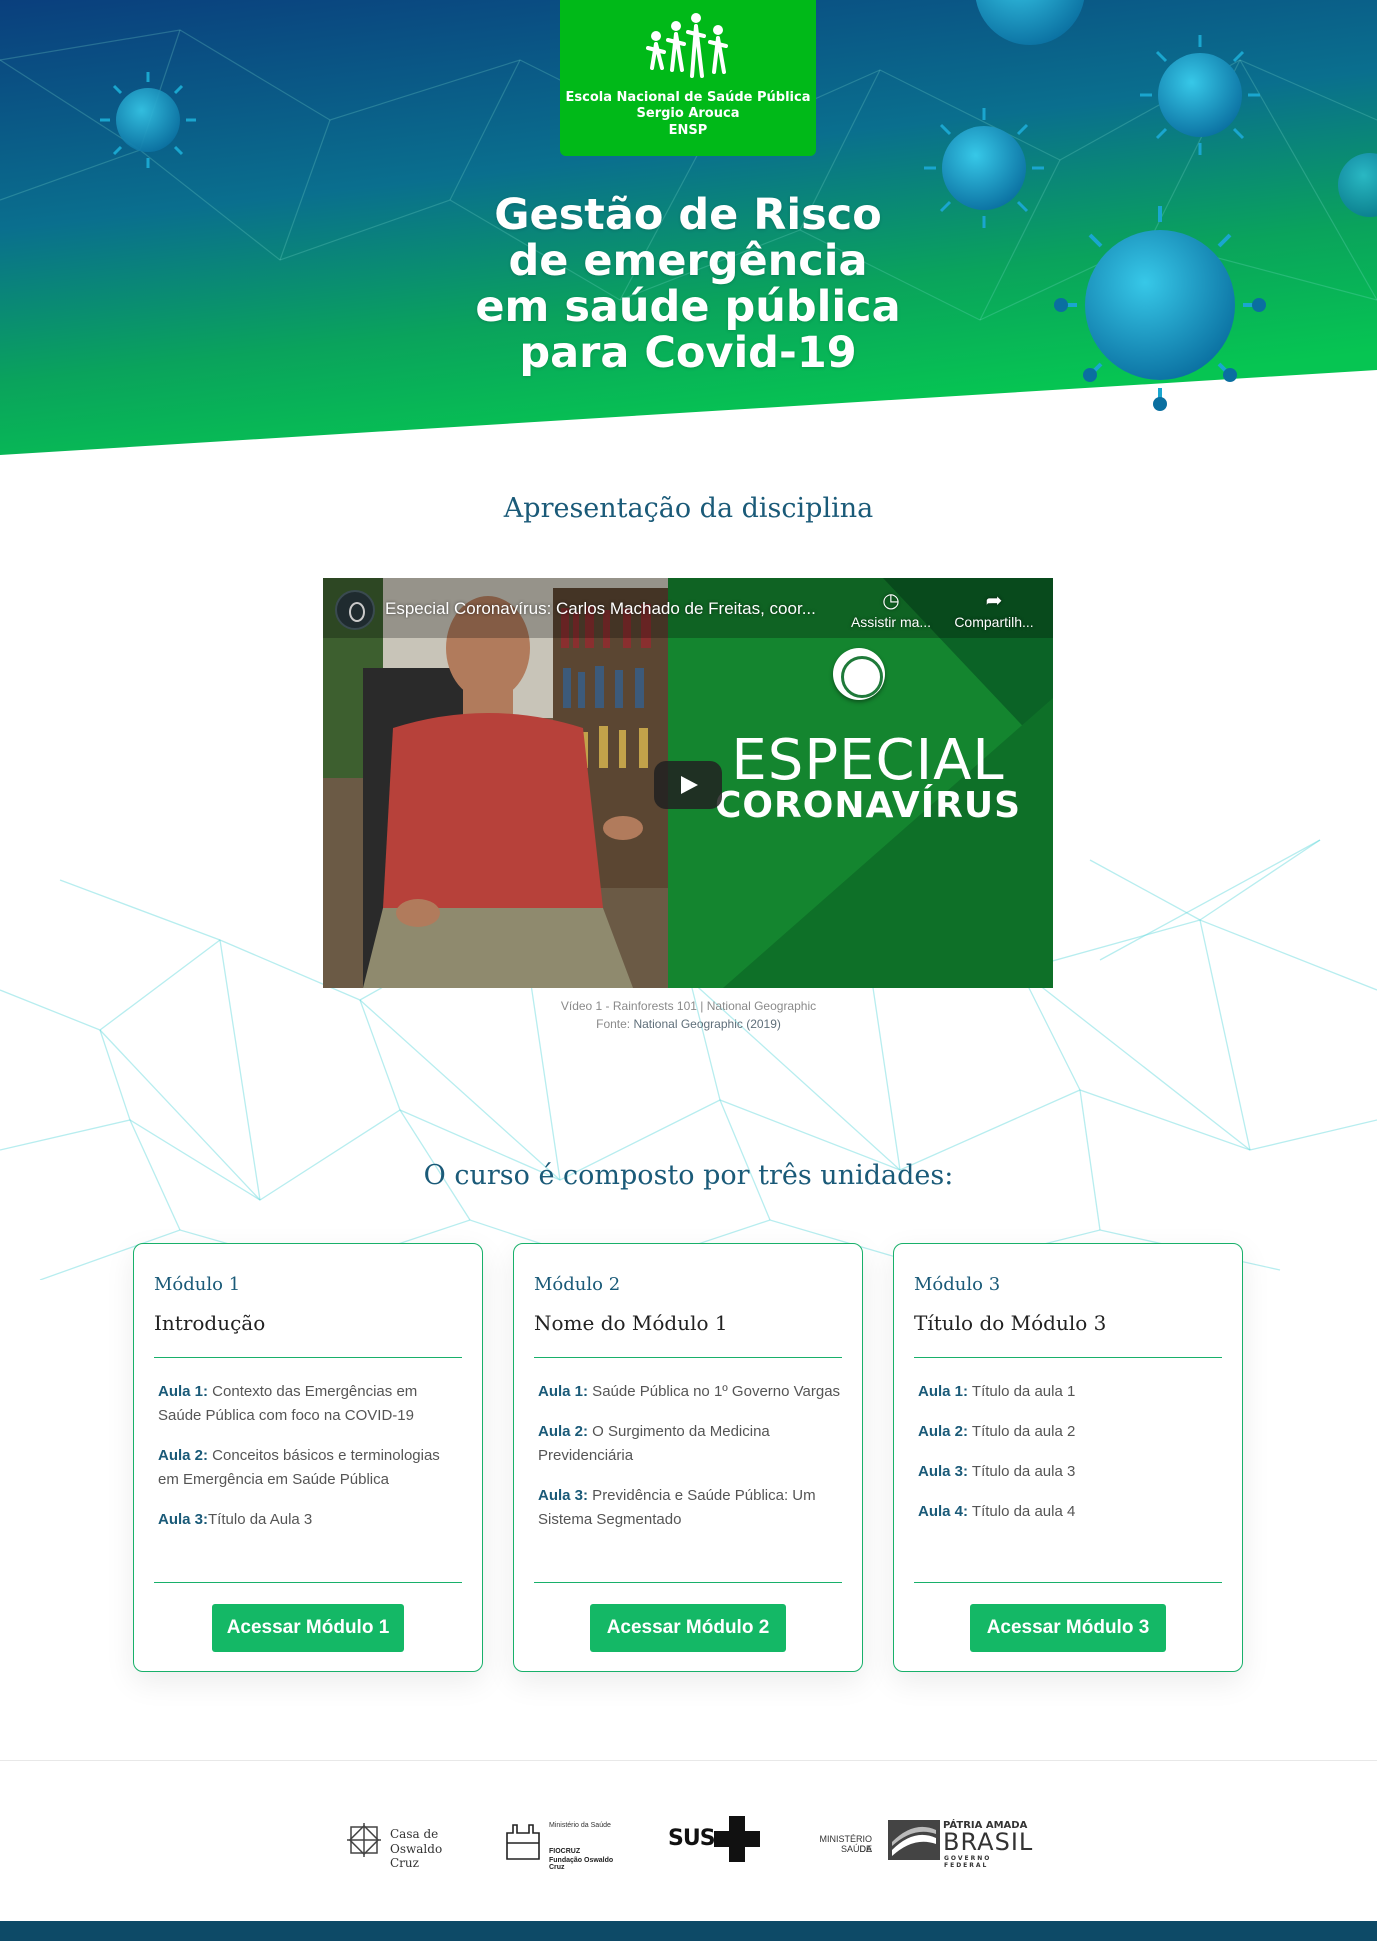 Image resolution: width=1377 pixels, height=1941 pixels. I want to click on module-number: Módulo 2, so click(577, 1284).